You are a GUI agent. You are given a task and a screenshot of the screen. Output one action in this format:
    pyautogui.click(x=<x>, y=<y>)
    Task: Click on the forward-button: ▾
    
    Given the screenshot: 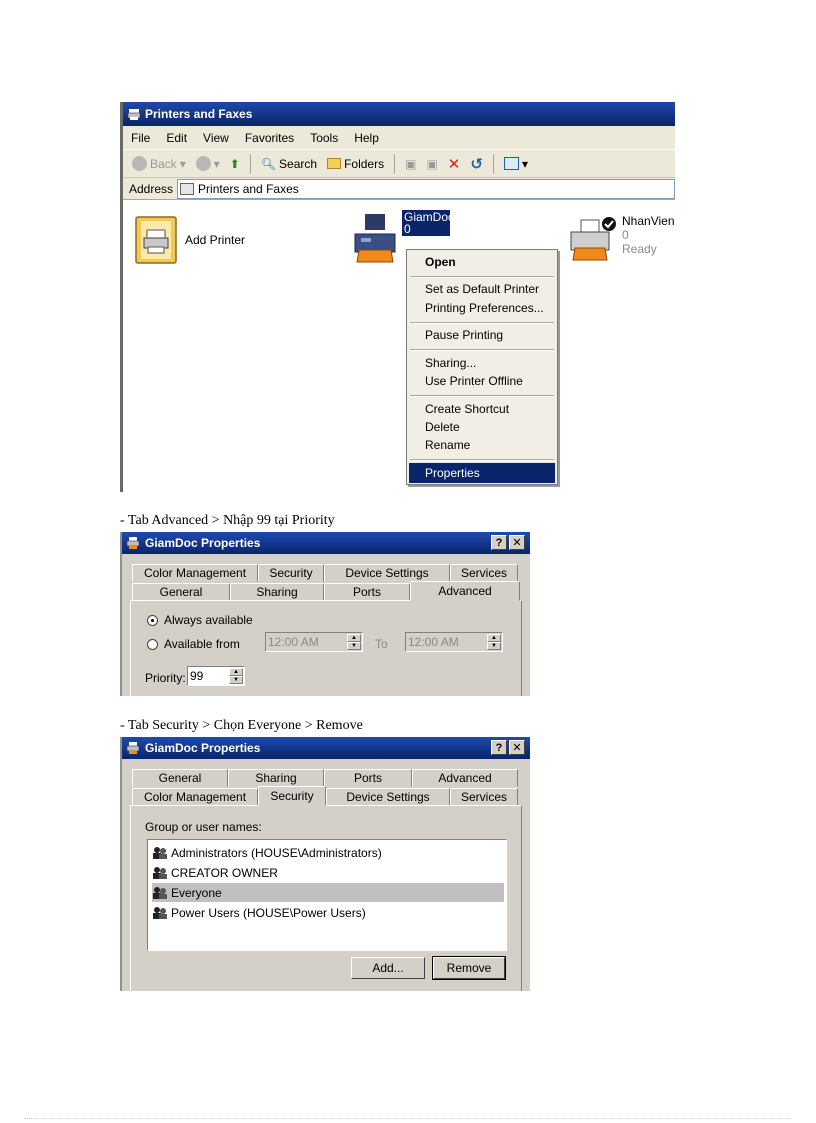 What is the action you would take?
    pyautogui.click(x=208, y=164)
    